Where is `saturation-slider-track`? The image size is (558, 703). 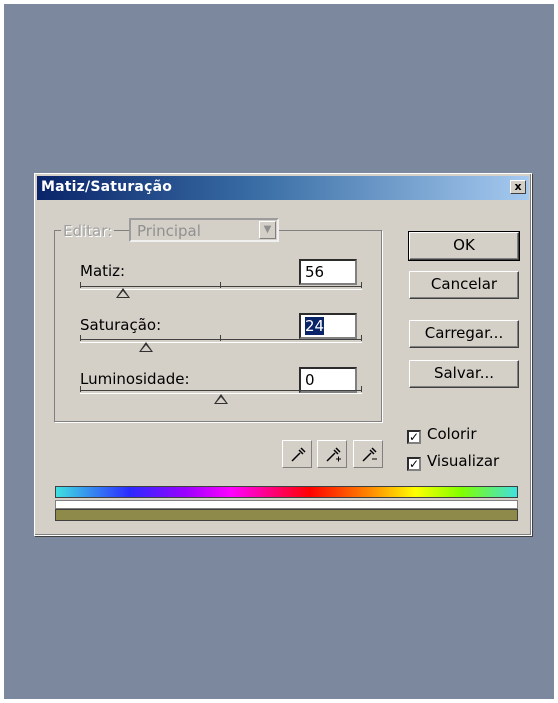
saturation-slider-track is located at coordinates (221, 341).